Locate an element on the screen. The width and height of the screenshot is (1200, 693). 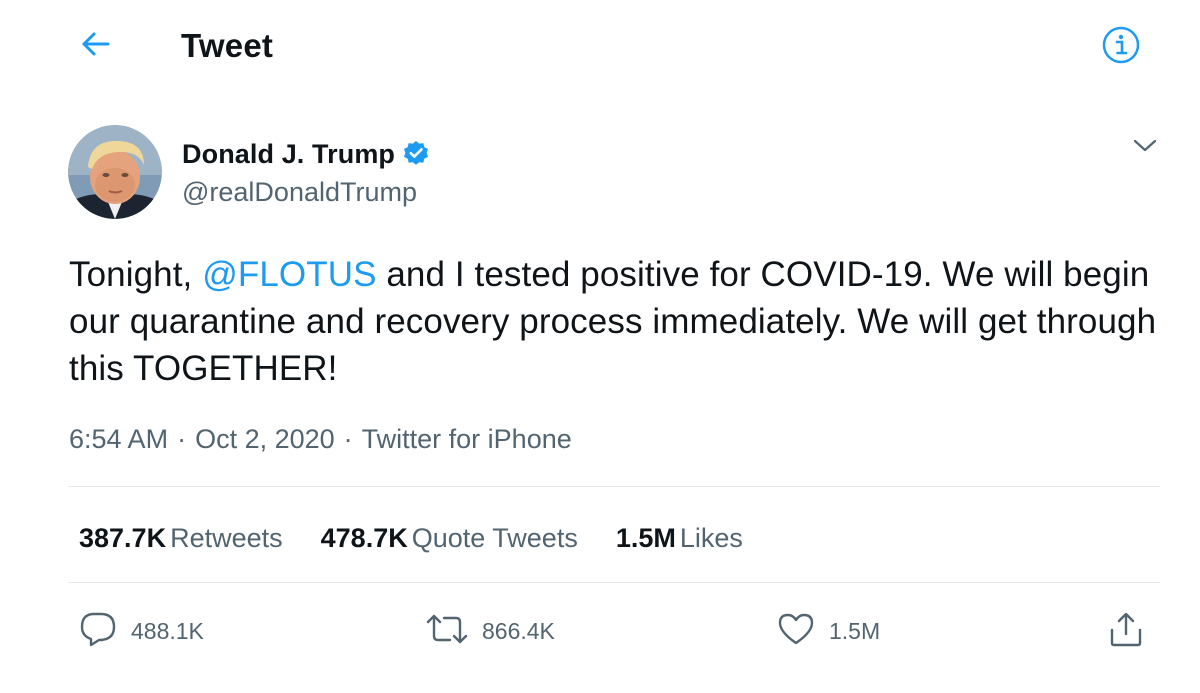
chevron-down-icon is located at coordinates (1145, 148).